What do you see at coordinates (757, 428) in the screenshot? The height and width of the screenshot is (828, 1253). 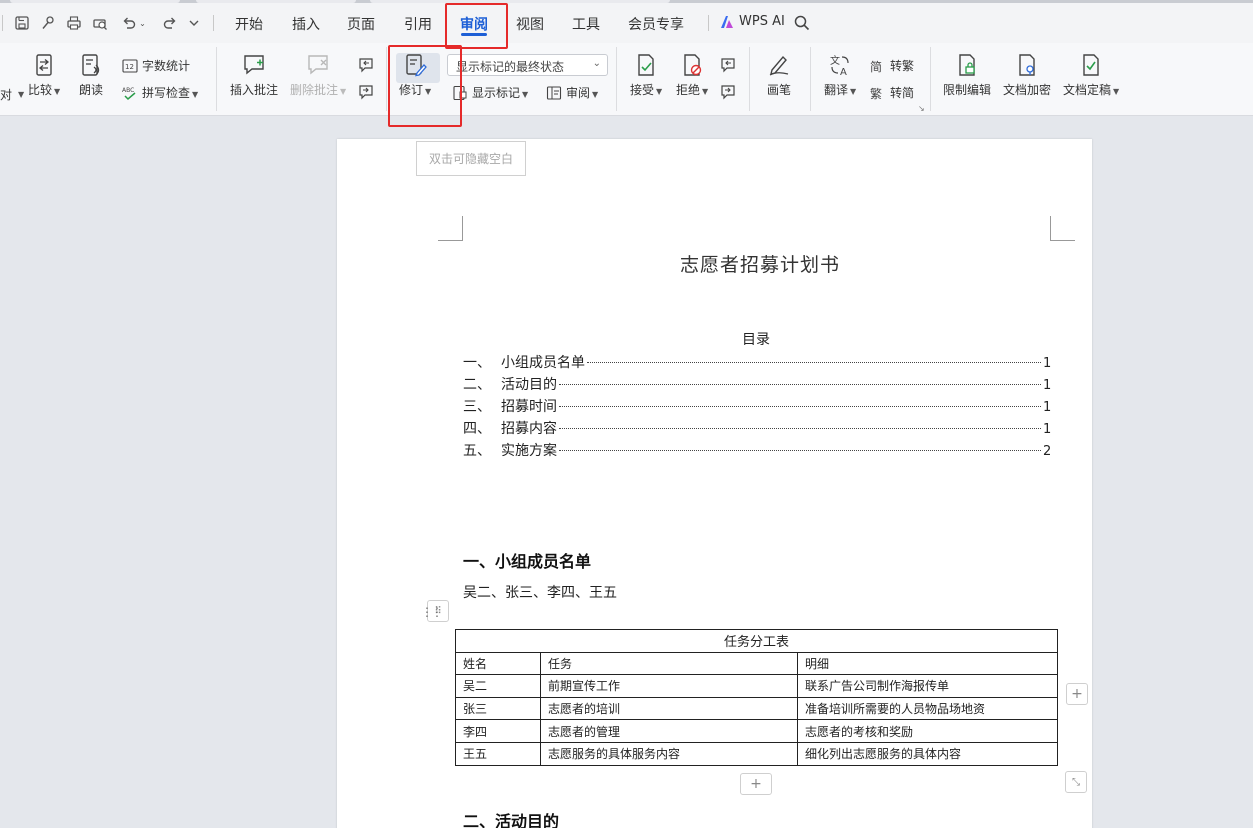 I see `toc-entry: 四、 招募内容 1` at bounding box center [757, 428].